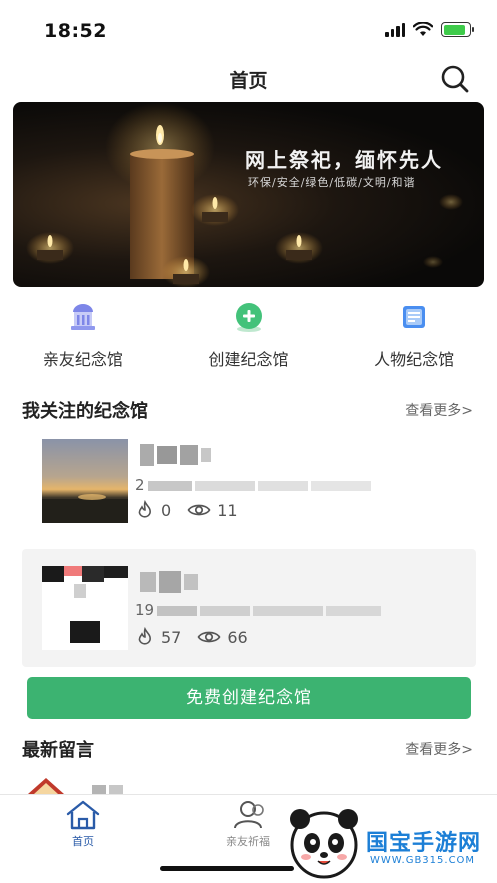 This screenshot has height=883, width=497. I want to click on quick-label: 创建纪念馆, so click(248, 359).